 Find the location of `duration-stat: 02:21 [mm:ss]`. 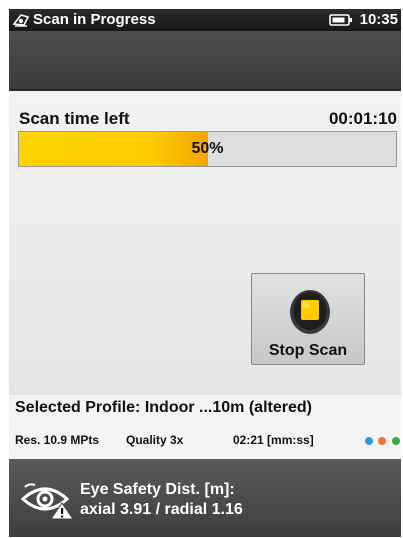

duration-stat: 02:21 [mm:ss] is located at coordinates (273, 440).